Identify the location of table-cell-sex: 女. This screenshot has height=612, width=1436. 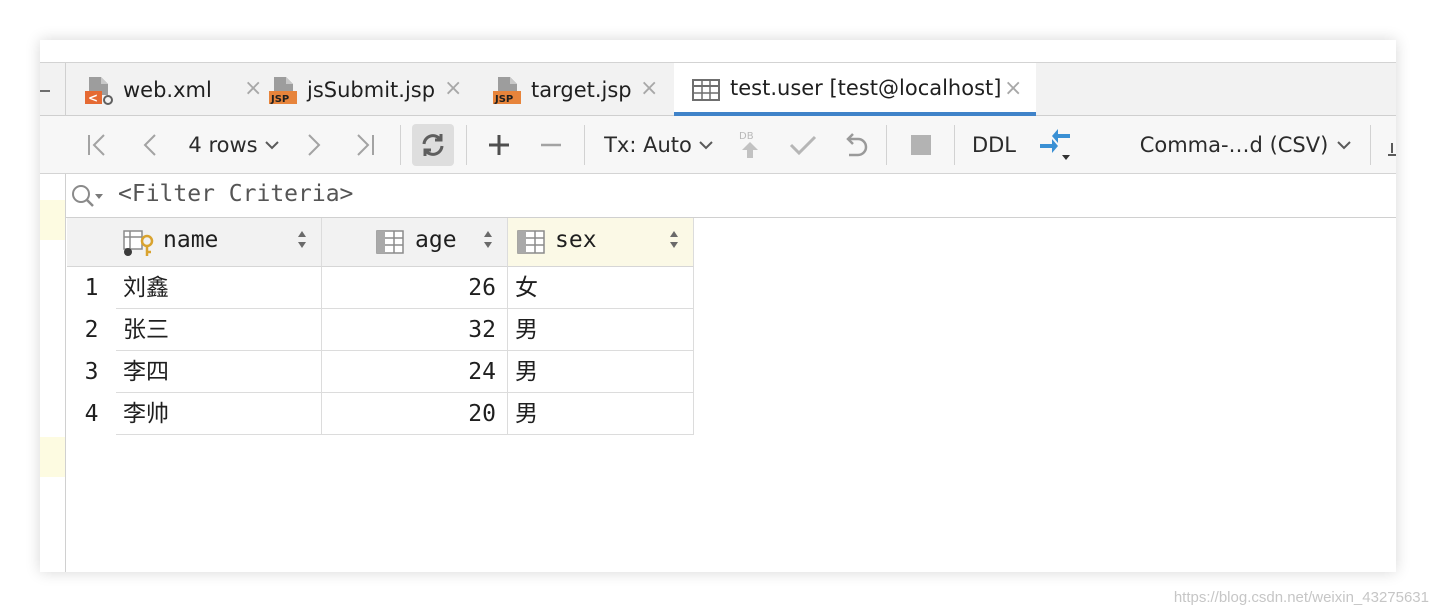
(601, 288).